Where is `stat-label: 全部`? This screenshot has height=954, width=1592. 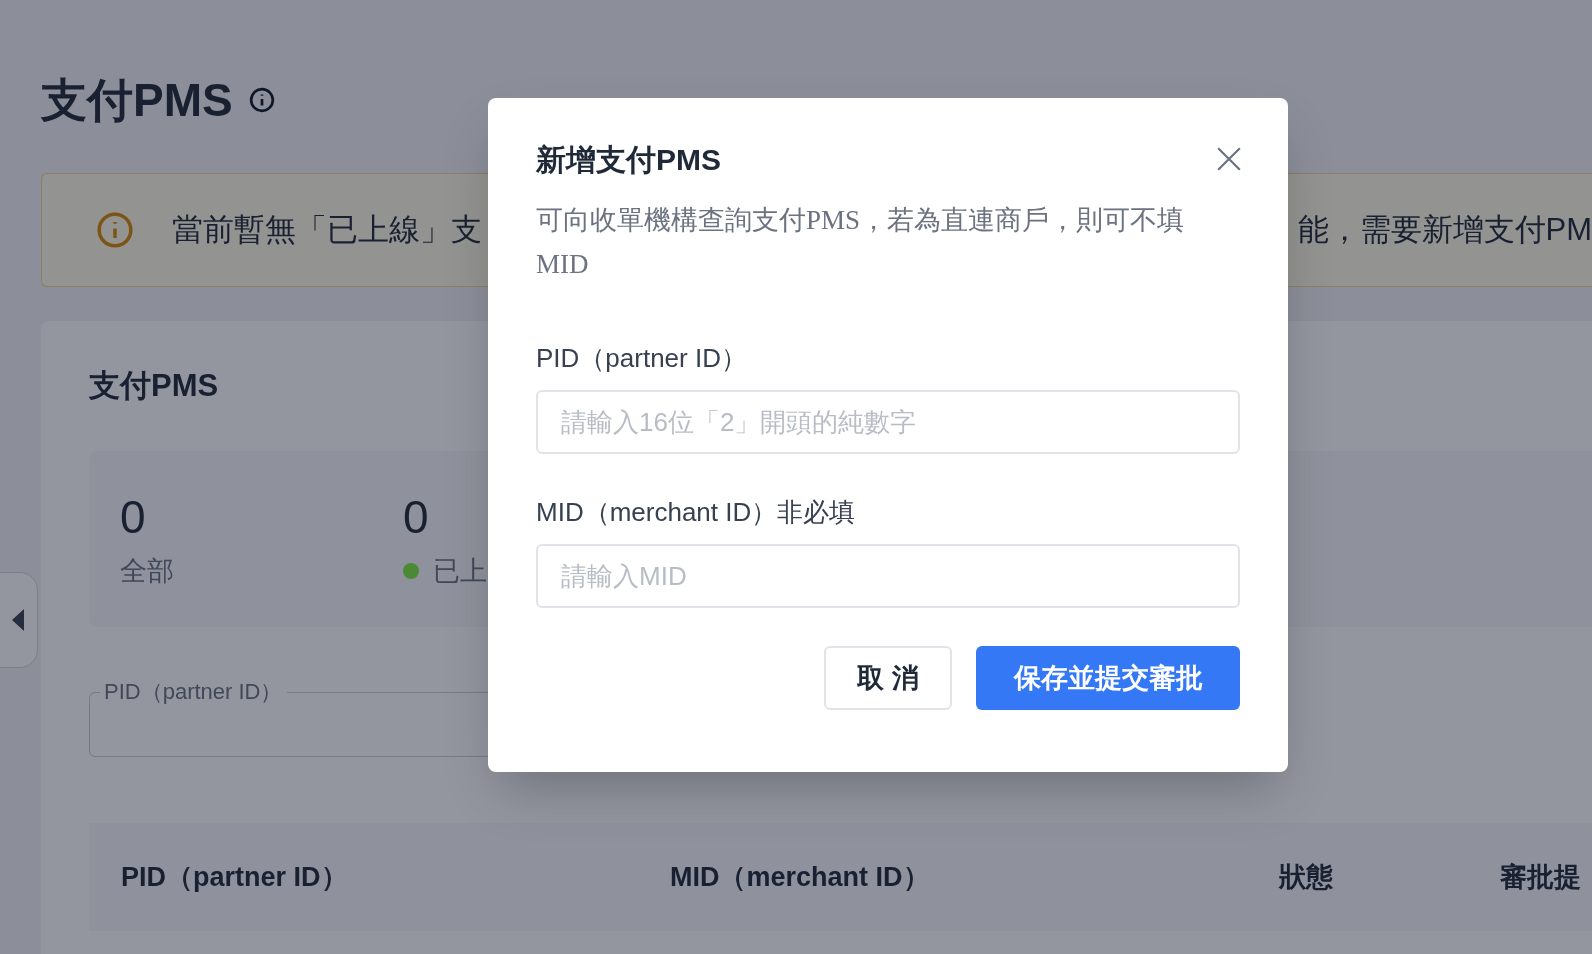
stat-label: 全部 is located at coordinates (147, 571).